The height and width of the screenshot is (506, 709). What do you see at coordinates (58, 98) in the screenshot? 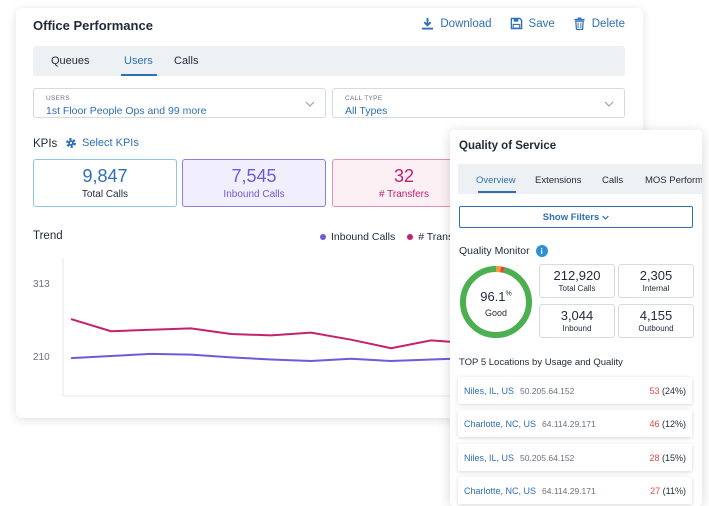
I see `users-select-label: USERS` at bounding box center [58, 98].